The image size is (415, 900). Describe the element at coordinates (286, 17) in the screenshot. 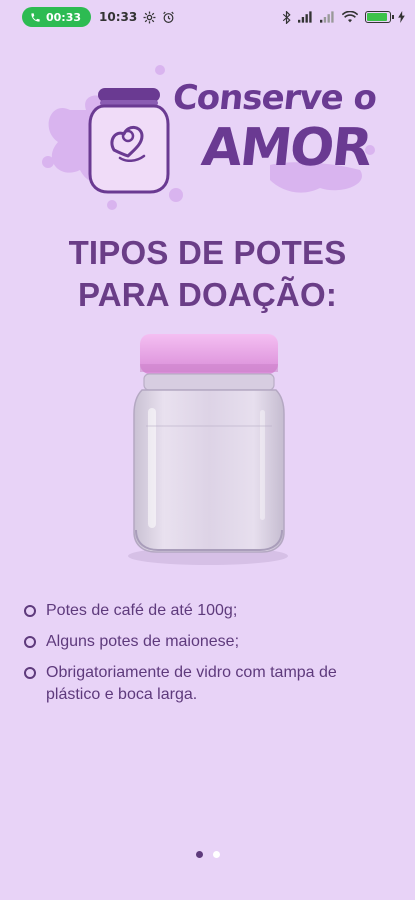

I see `bluetooth-icon` at that location.